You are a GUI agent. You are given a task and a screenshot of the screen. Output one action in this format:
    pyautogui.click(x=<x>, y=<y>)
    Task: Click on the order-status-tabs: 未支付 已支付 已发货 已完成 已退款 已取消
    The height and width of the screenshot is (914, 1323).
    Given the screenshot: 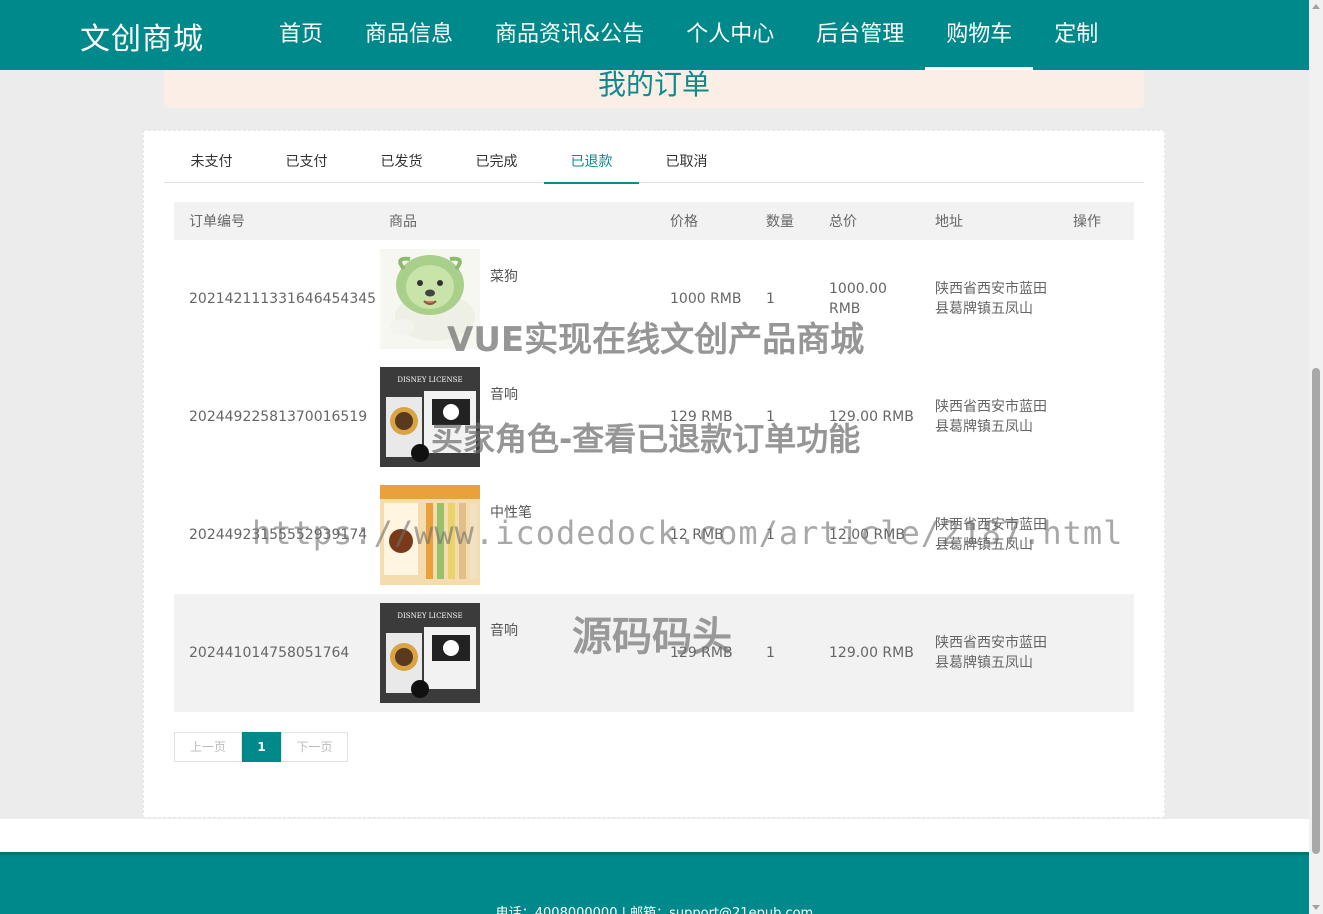 What is the action you would take?
    pyautogui.click(x=654, y=163)
    